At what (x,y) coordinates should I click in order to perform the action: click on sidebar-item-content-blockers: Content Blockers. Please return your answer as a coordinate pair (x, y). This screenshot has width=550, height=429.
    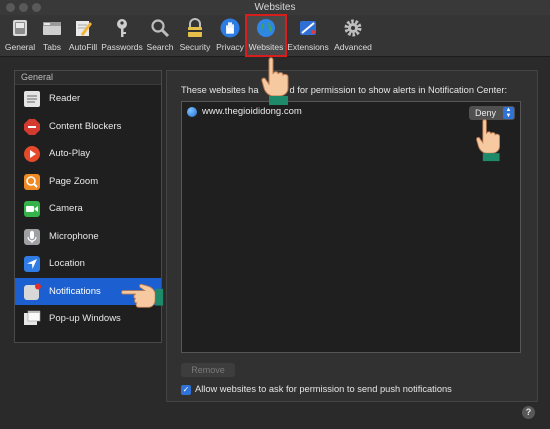
    Looking at the image, I should click on (88, 127).